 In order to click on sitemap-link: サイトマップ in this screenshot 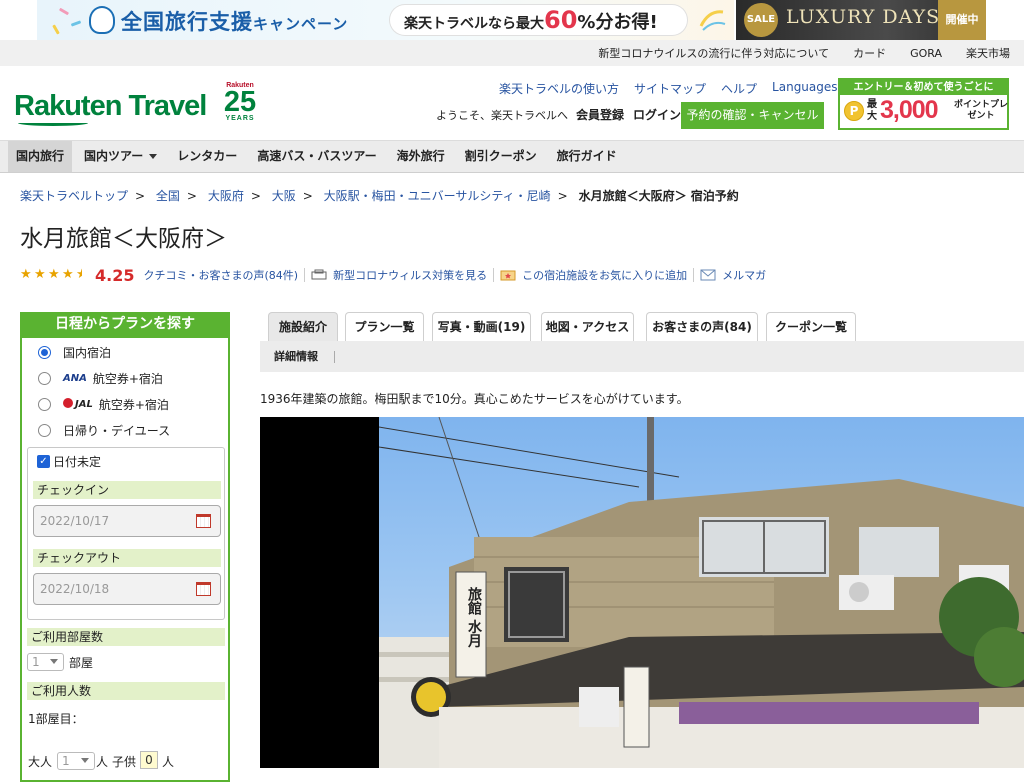, I will do `click(670, 88)`.